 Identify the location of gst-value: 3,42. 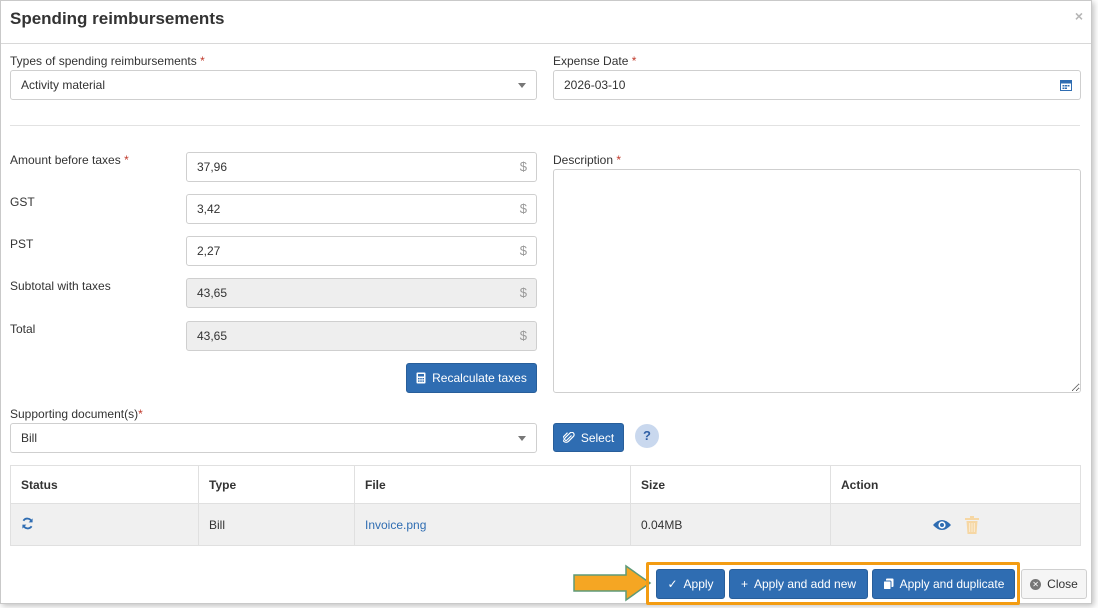
(209, 209).